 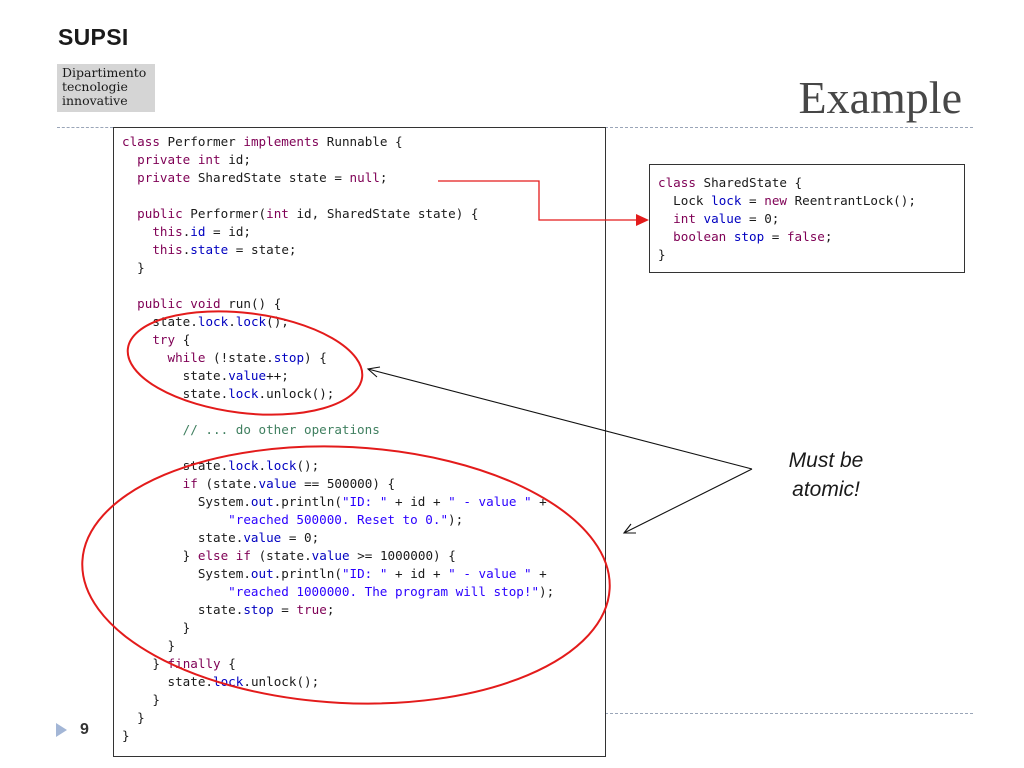 What do you see at coordinates (245, 363) in the screenshot?
I see `highlight-ellipse-top` at bounding box center [245, 363].